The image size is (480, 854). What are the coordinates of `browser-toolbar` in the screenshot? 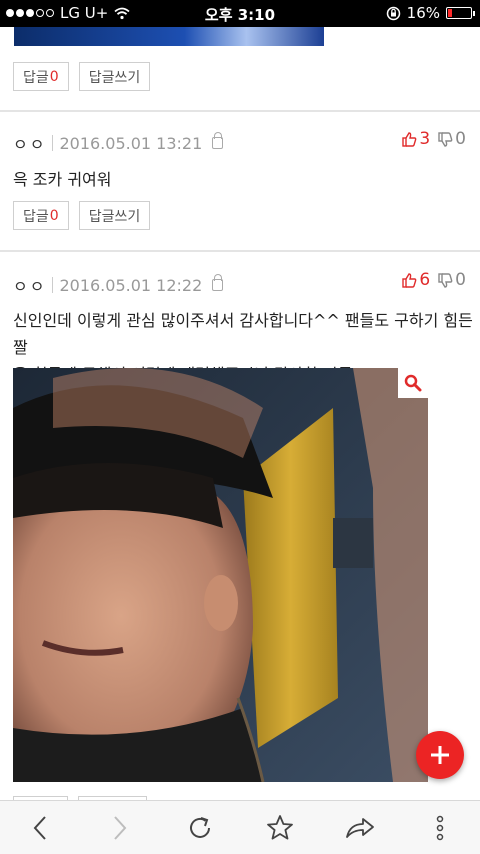 It's located at (240, 827).